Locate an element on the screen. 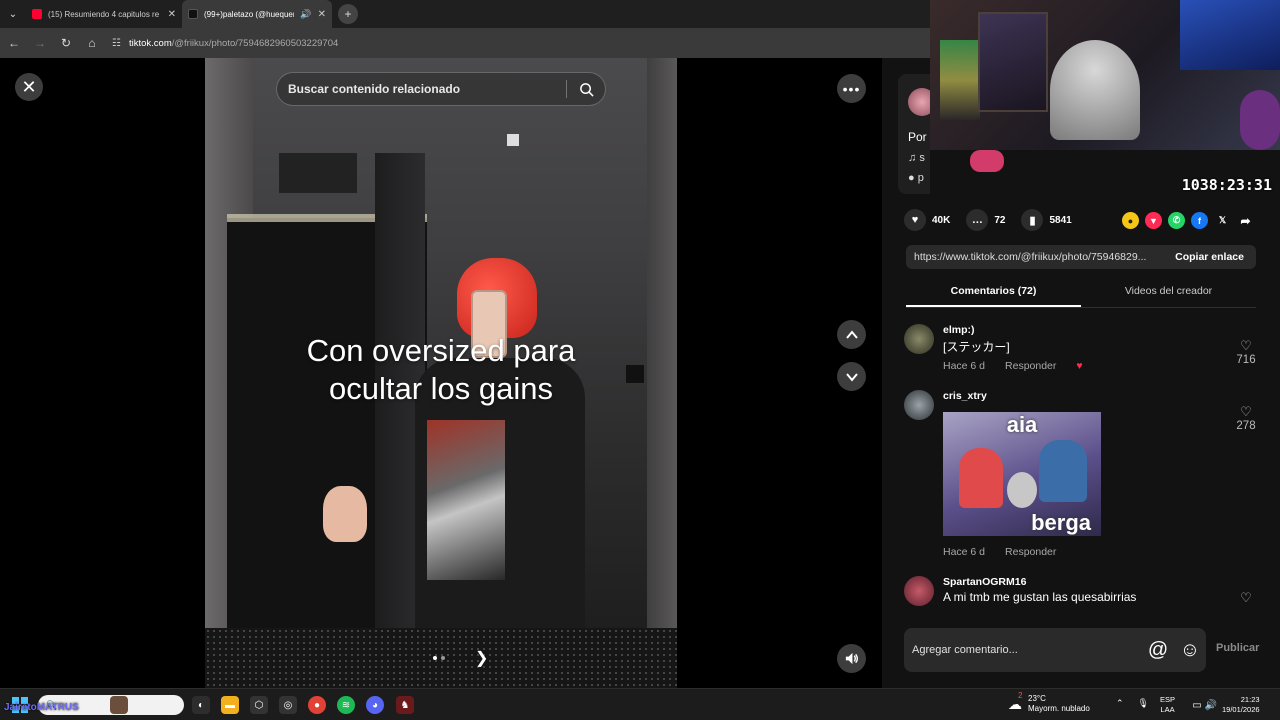  chrome-icon: ● is located at coordinates (317, 705).